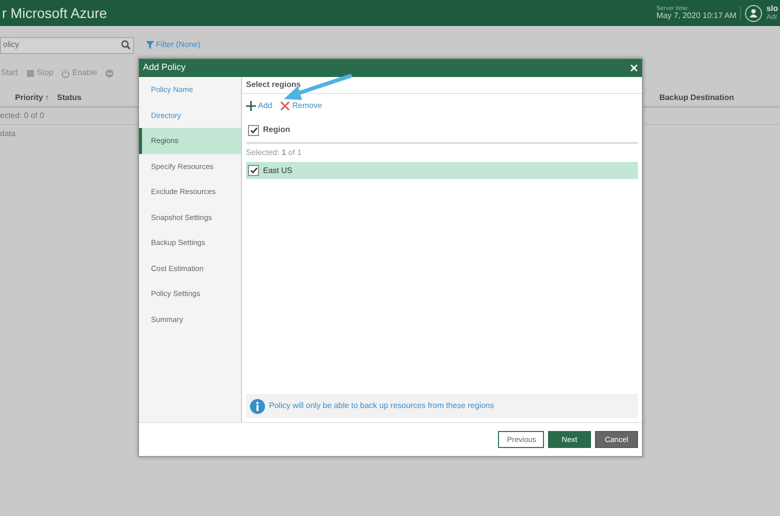 Image resolution: width=780 pixels, height=516 pixels. Describe the element at coordinates (47, 98) in the screenshot. I see `sort-icon: ↑` at that location.